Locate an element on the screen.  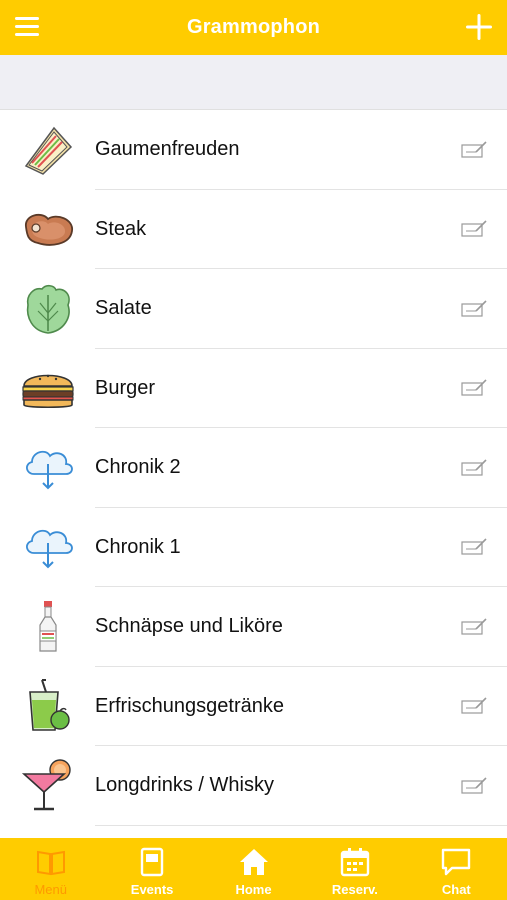
list-item: Chronik 1 is located at coordinates (253, 547).